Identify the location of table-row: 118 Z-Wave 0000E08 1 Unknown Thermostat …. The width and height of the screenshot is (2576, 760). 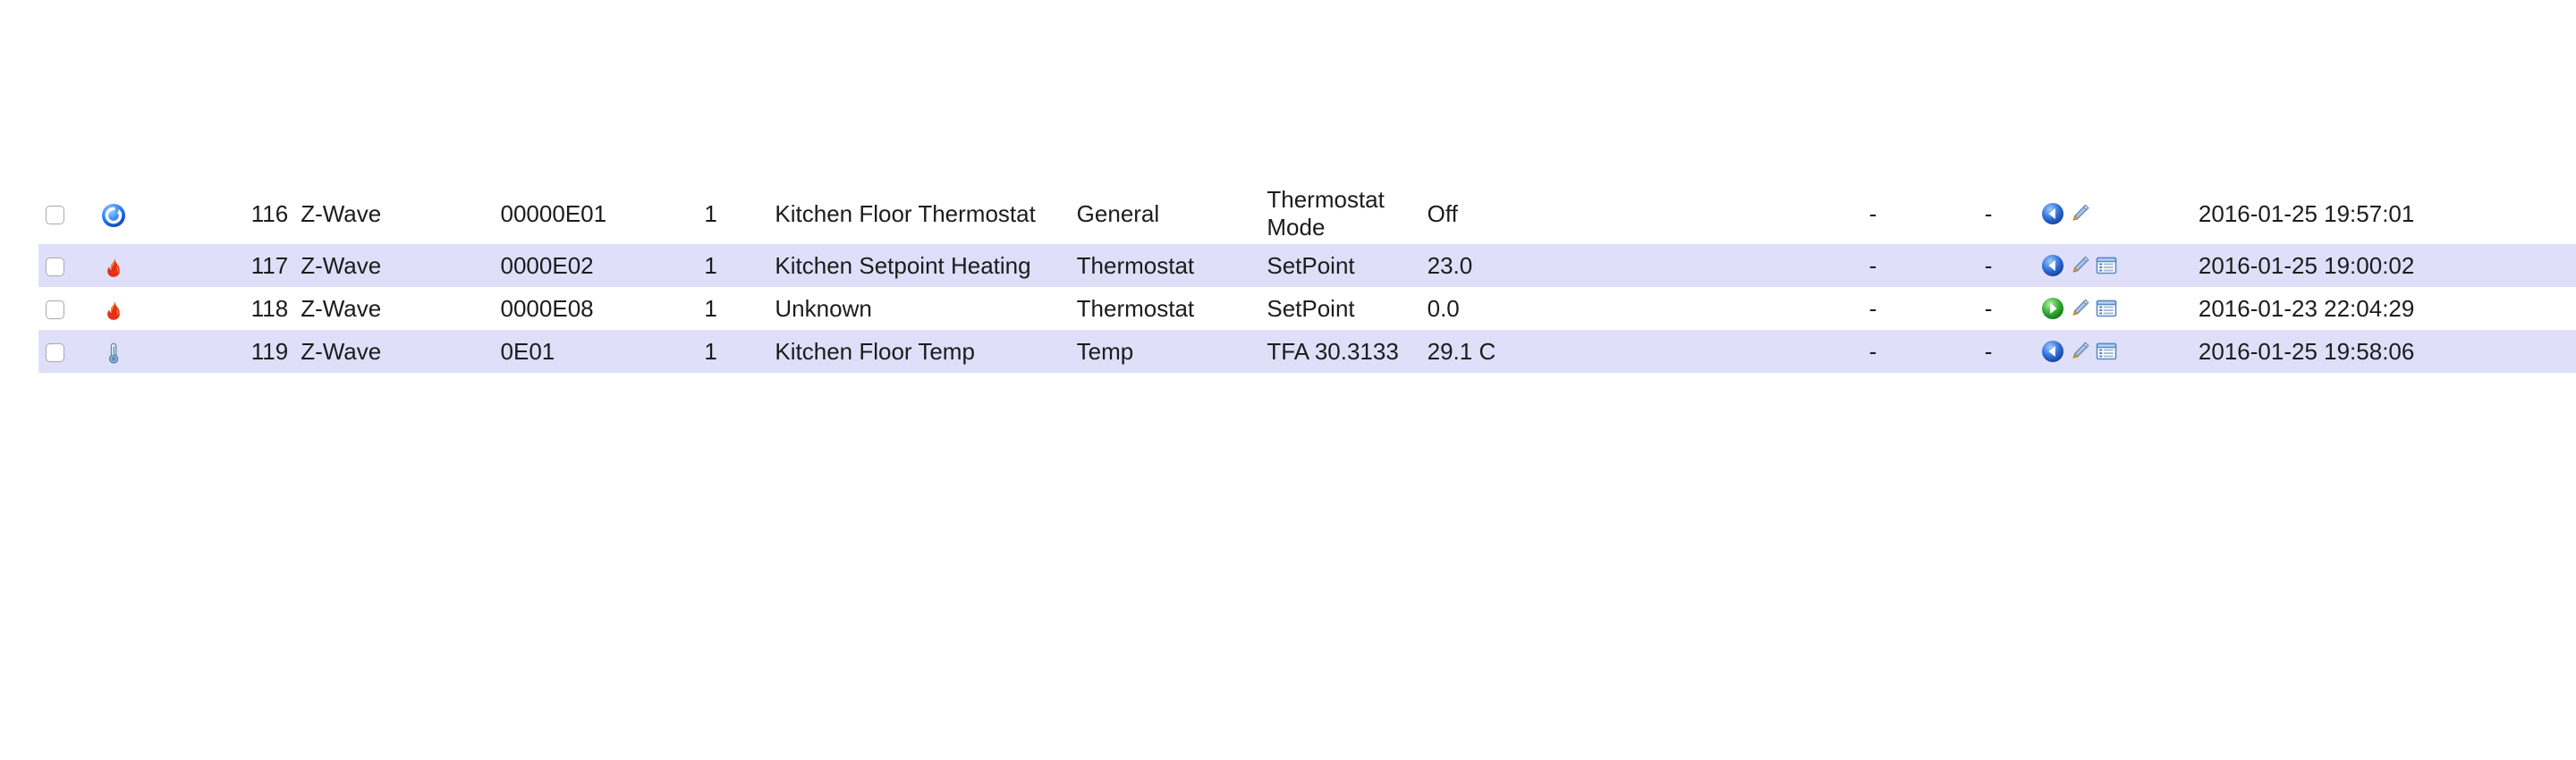
(1307, 309).